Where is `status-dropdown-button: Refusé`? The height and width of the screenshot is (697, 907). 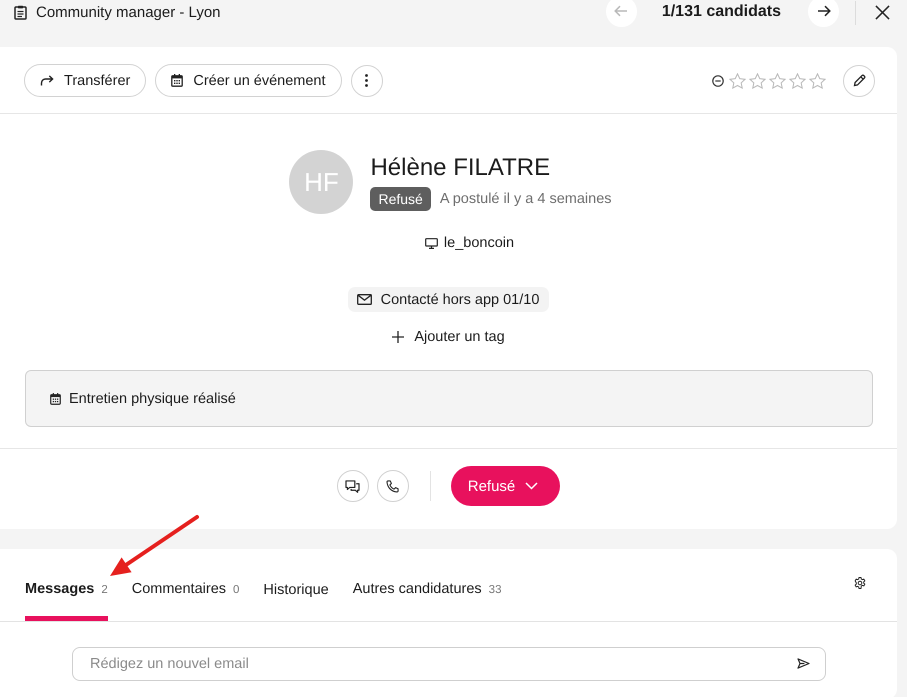 status-dropdown-button: Refusé is located at coordinates (505, 486).